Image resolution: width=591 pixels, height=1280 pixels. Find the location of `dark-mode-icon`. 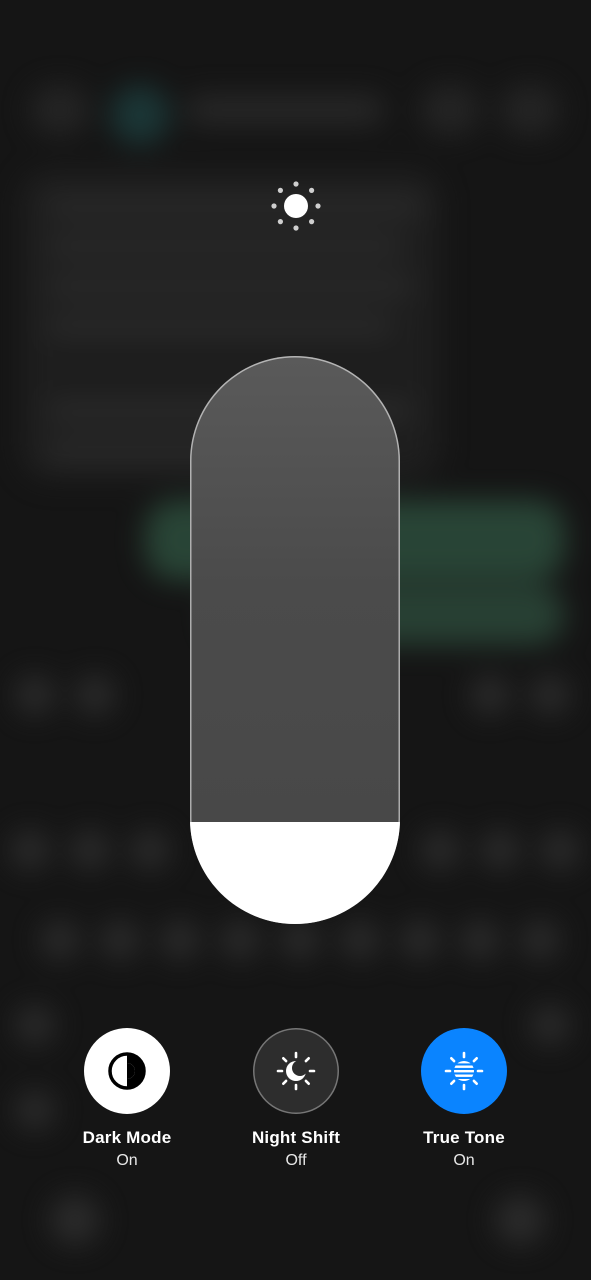

dark-mode-icon is located at coordinates (127, 1071).